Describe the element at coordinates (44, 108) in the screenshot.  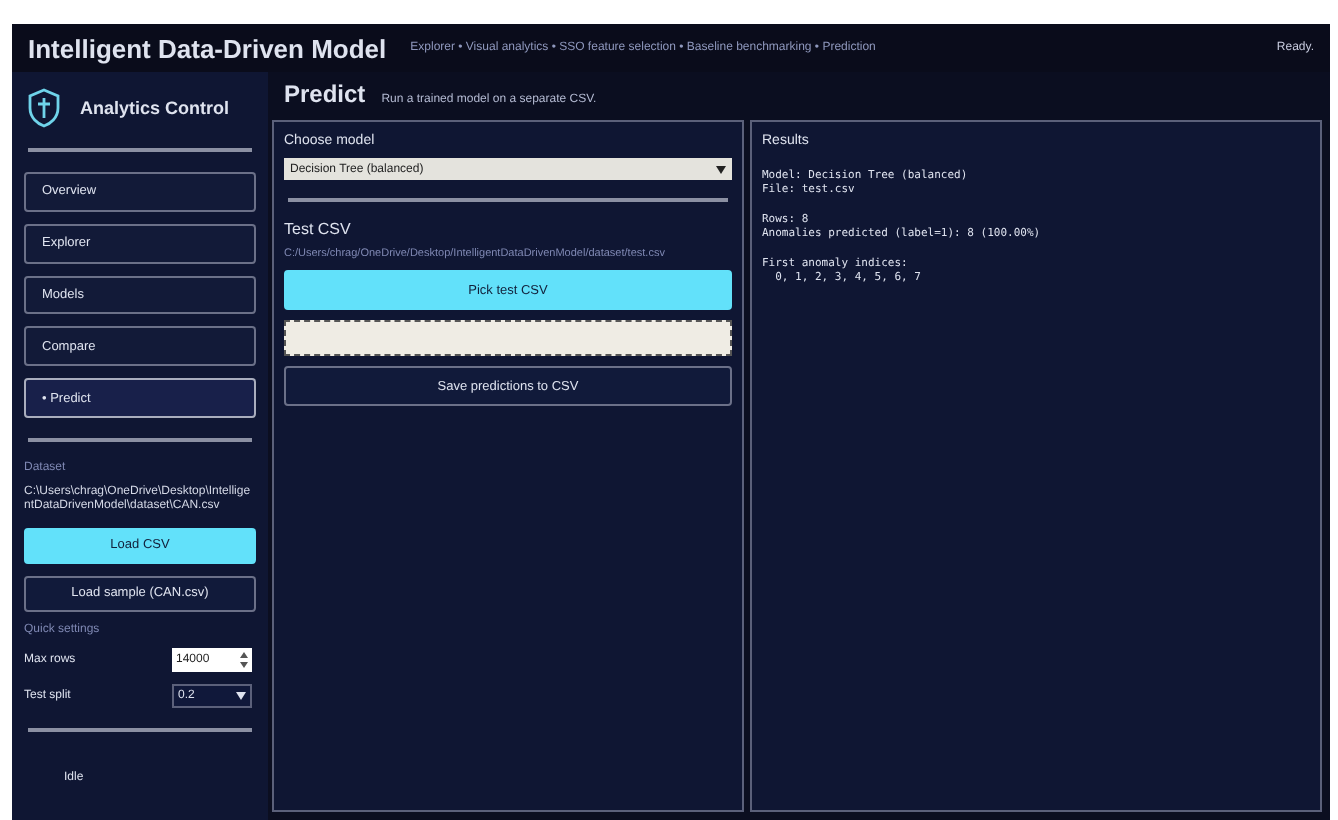
I see `shield-icon` at that location.